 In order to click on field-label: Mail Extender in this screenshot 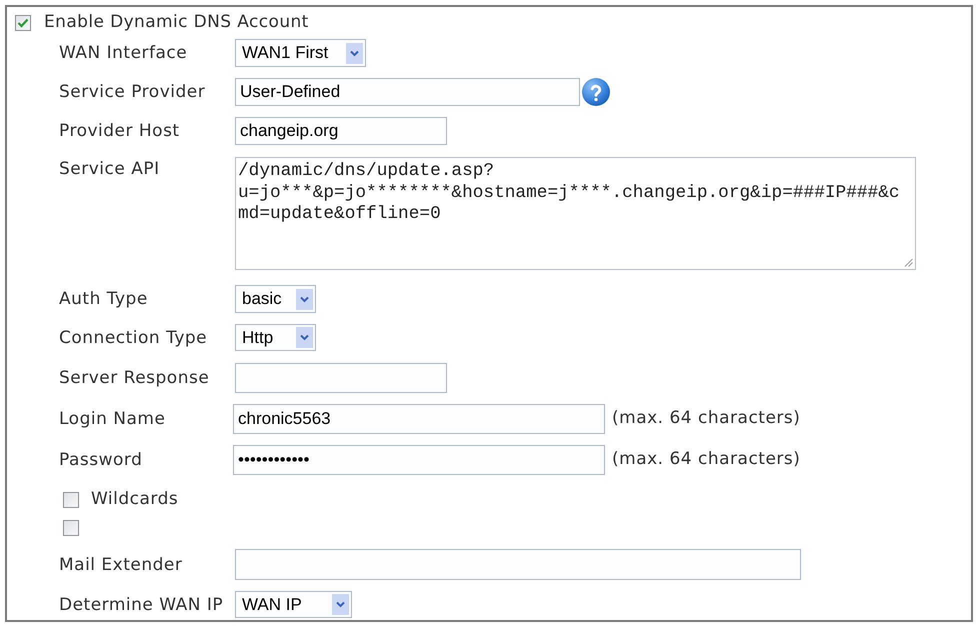, I will do `click(120, 564)`.